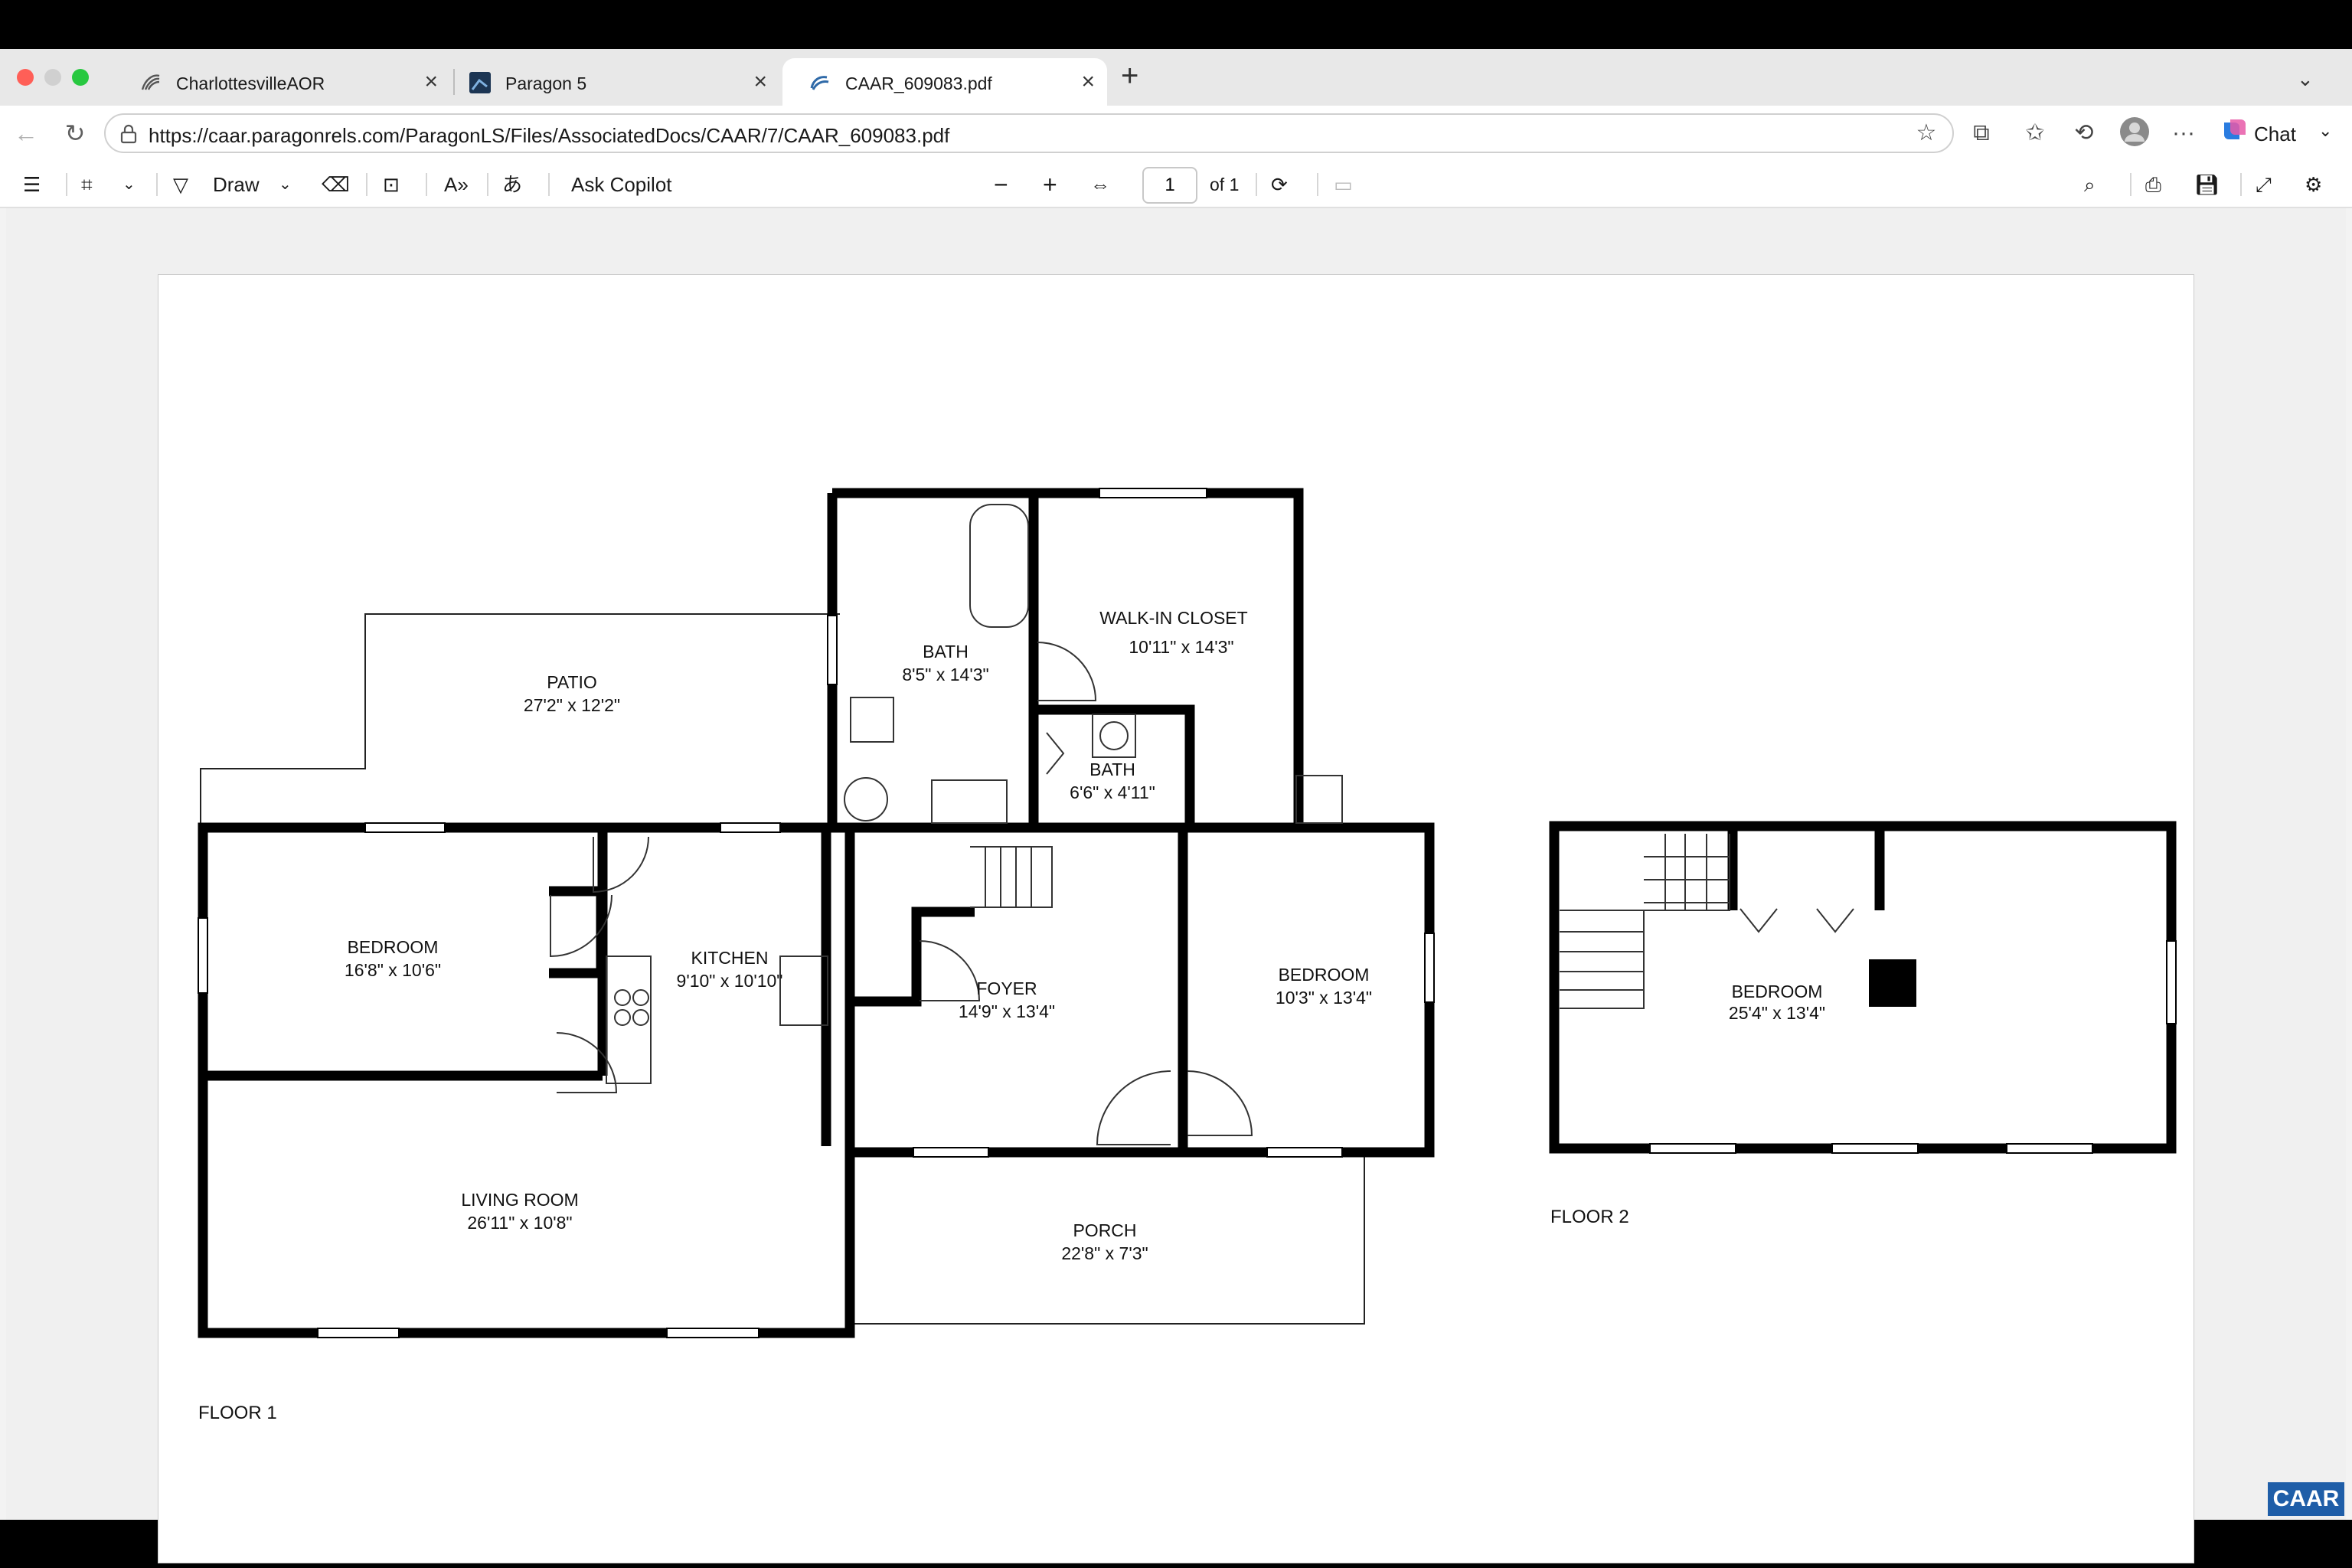 The height and width of the screenshot is (1568, 2352). Describe the element at coordinates (1589, 1217) in the screenshot. I see `floor2-label: FLOOR 2` at that location.